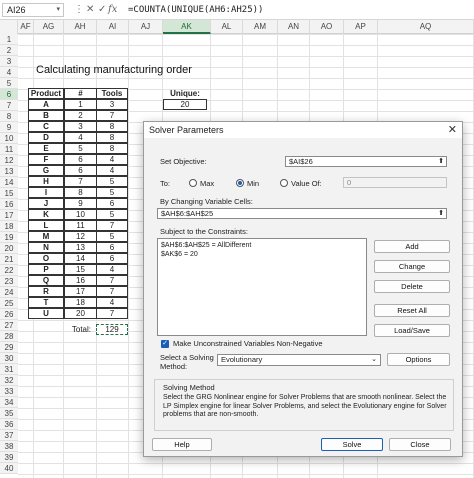 The image size is (474, 478). Describe the element at coordinates (165, 344) in the screenshot. I see `unconstrained-checkbox: ✓` at that location.